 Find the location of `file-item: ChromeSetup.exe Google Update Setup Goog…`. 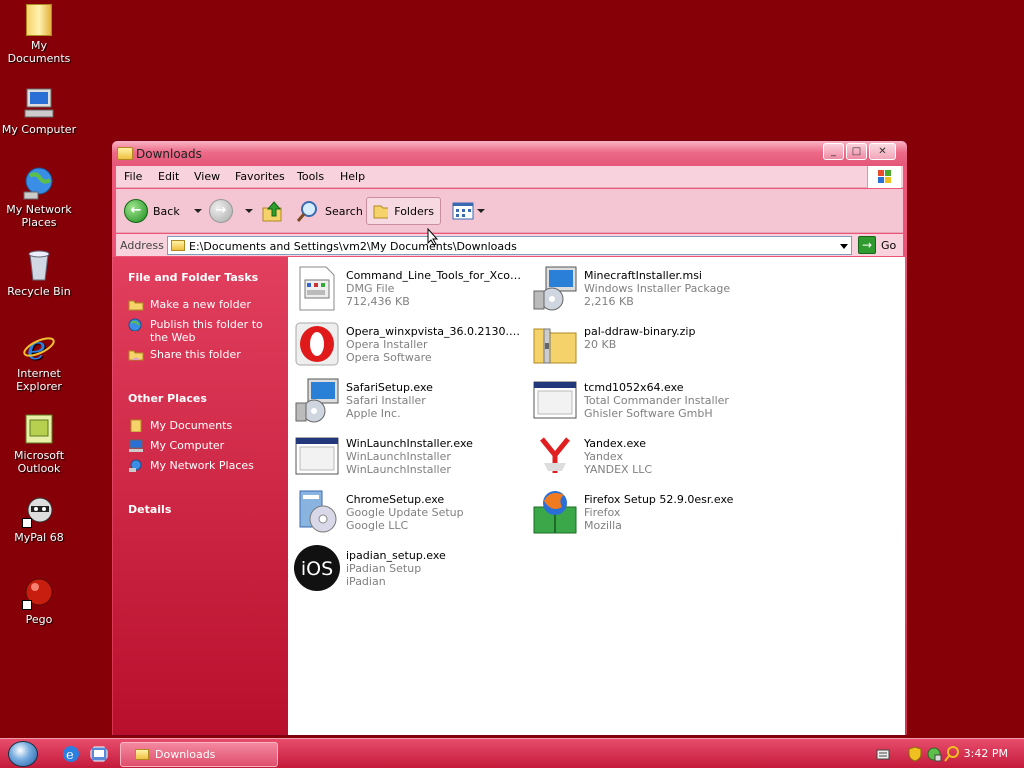

file-item: ChromeSetup.exe Google Update Setup Goog… is located at coordinates (405, 510).